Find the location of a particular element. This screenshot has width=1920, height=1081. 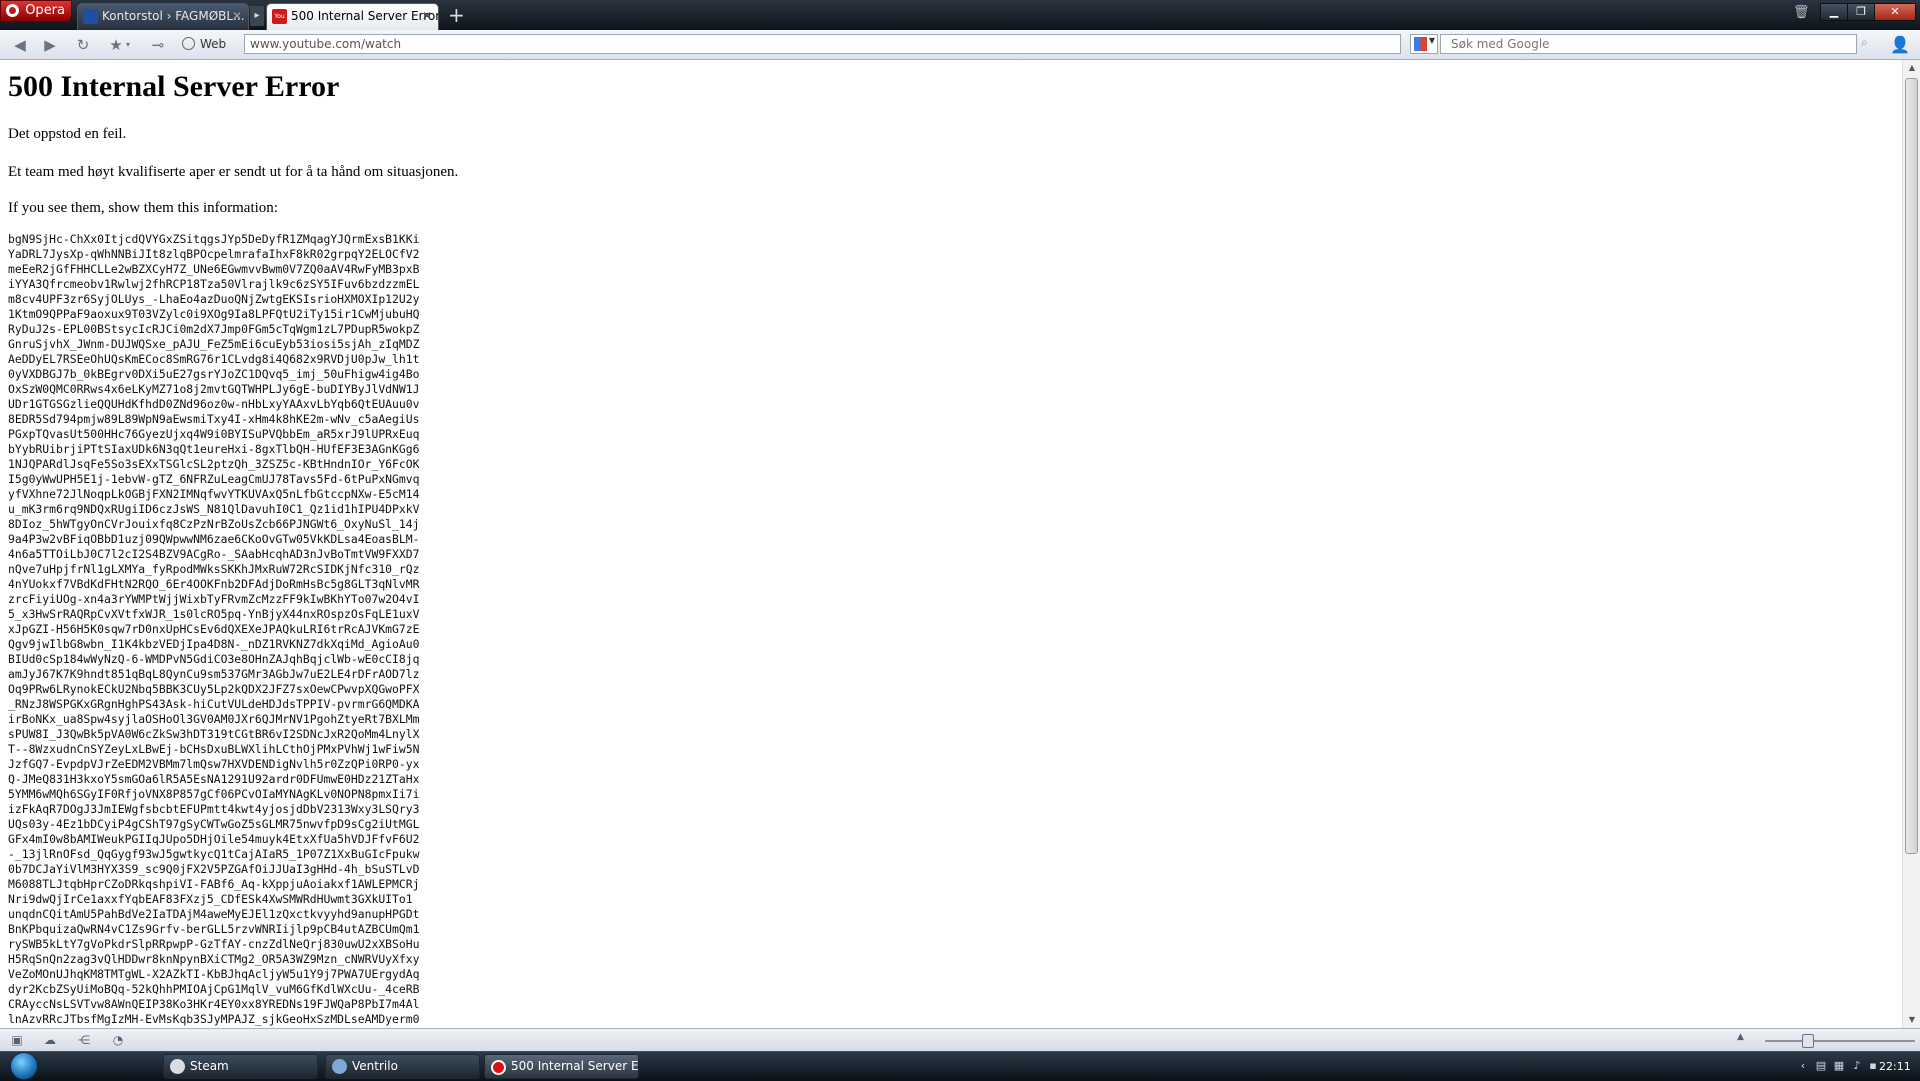

network-icon: ▦ is located at coordinates (1839, 1066).